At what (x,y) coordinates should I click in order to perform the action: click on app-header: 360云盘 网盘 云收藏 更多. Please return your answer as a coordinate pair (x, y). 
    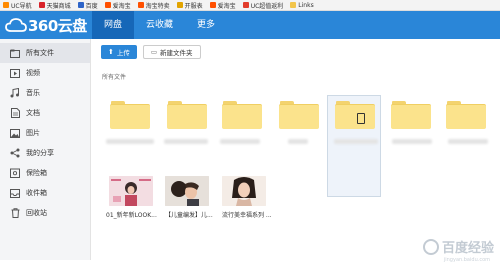
    Looking at the image, I should click on (250, 25).